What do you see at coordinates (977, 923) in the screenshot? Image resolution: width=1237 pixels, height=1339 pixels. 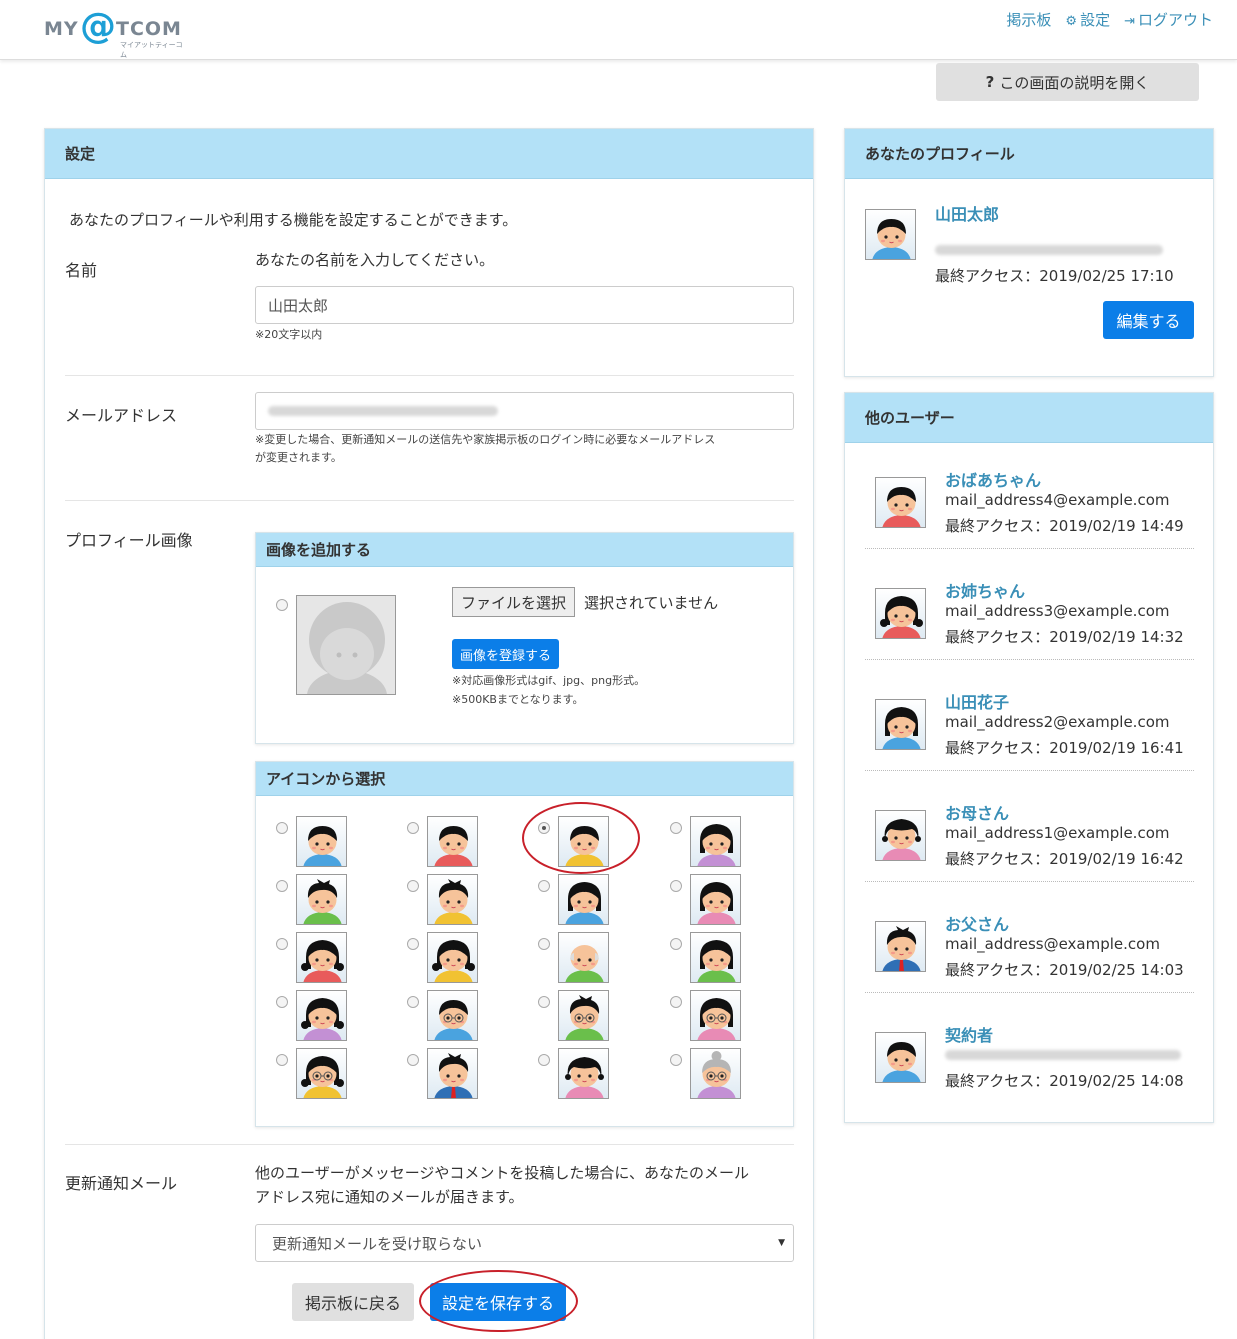 I see `user-name: お父さん` at bounding box center [977, 923].